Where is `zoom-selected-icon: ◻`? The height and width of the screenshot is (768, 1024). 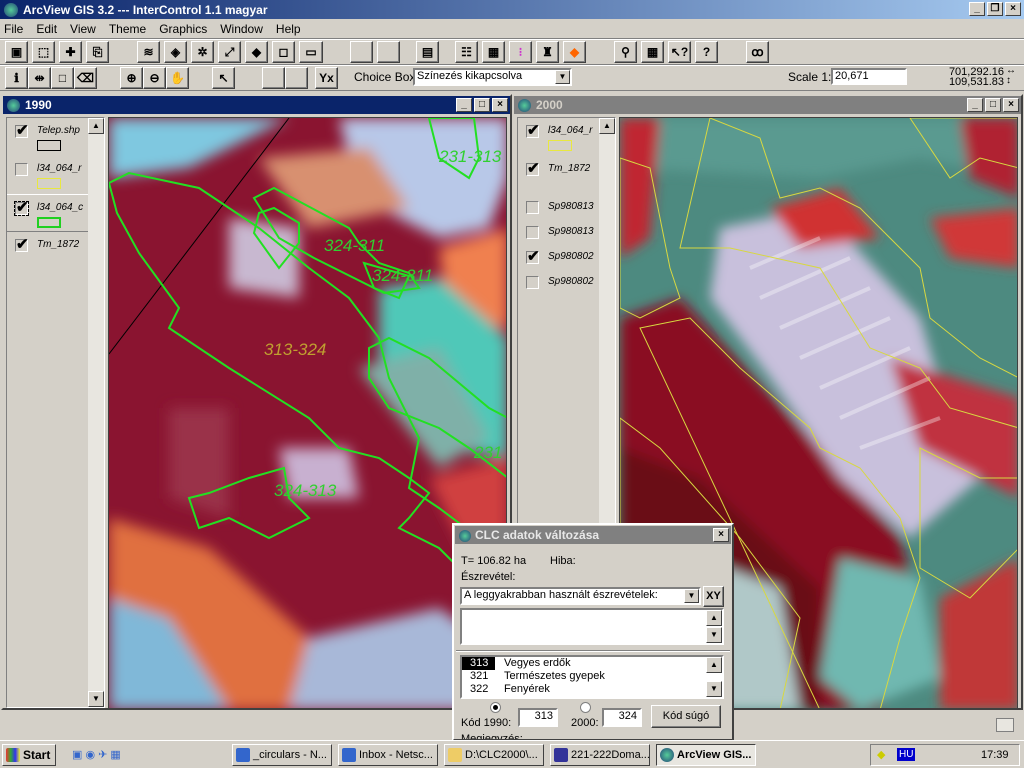
zoom-selected-icon: ◻ is located at coordinates (283, 52).